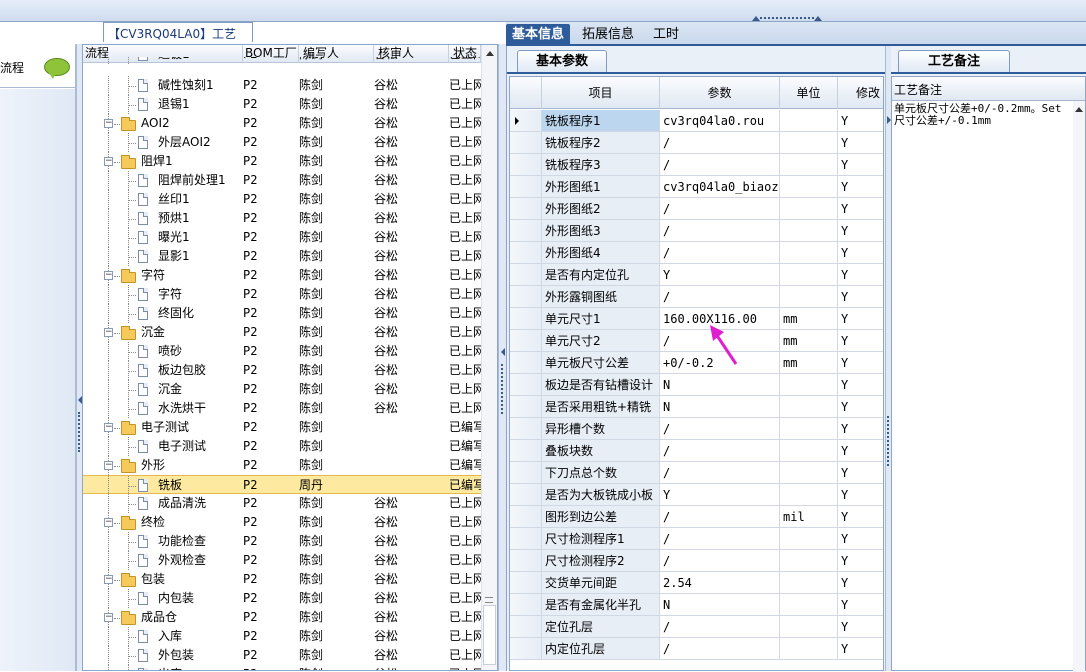  I want to click on tree-row-label: 板边包胶, so click(182, 370).